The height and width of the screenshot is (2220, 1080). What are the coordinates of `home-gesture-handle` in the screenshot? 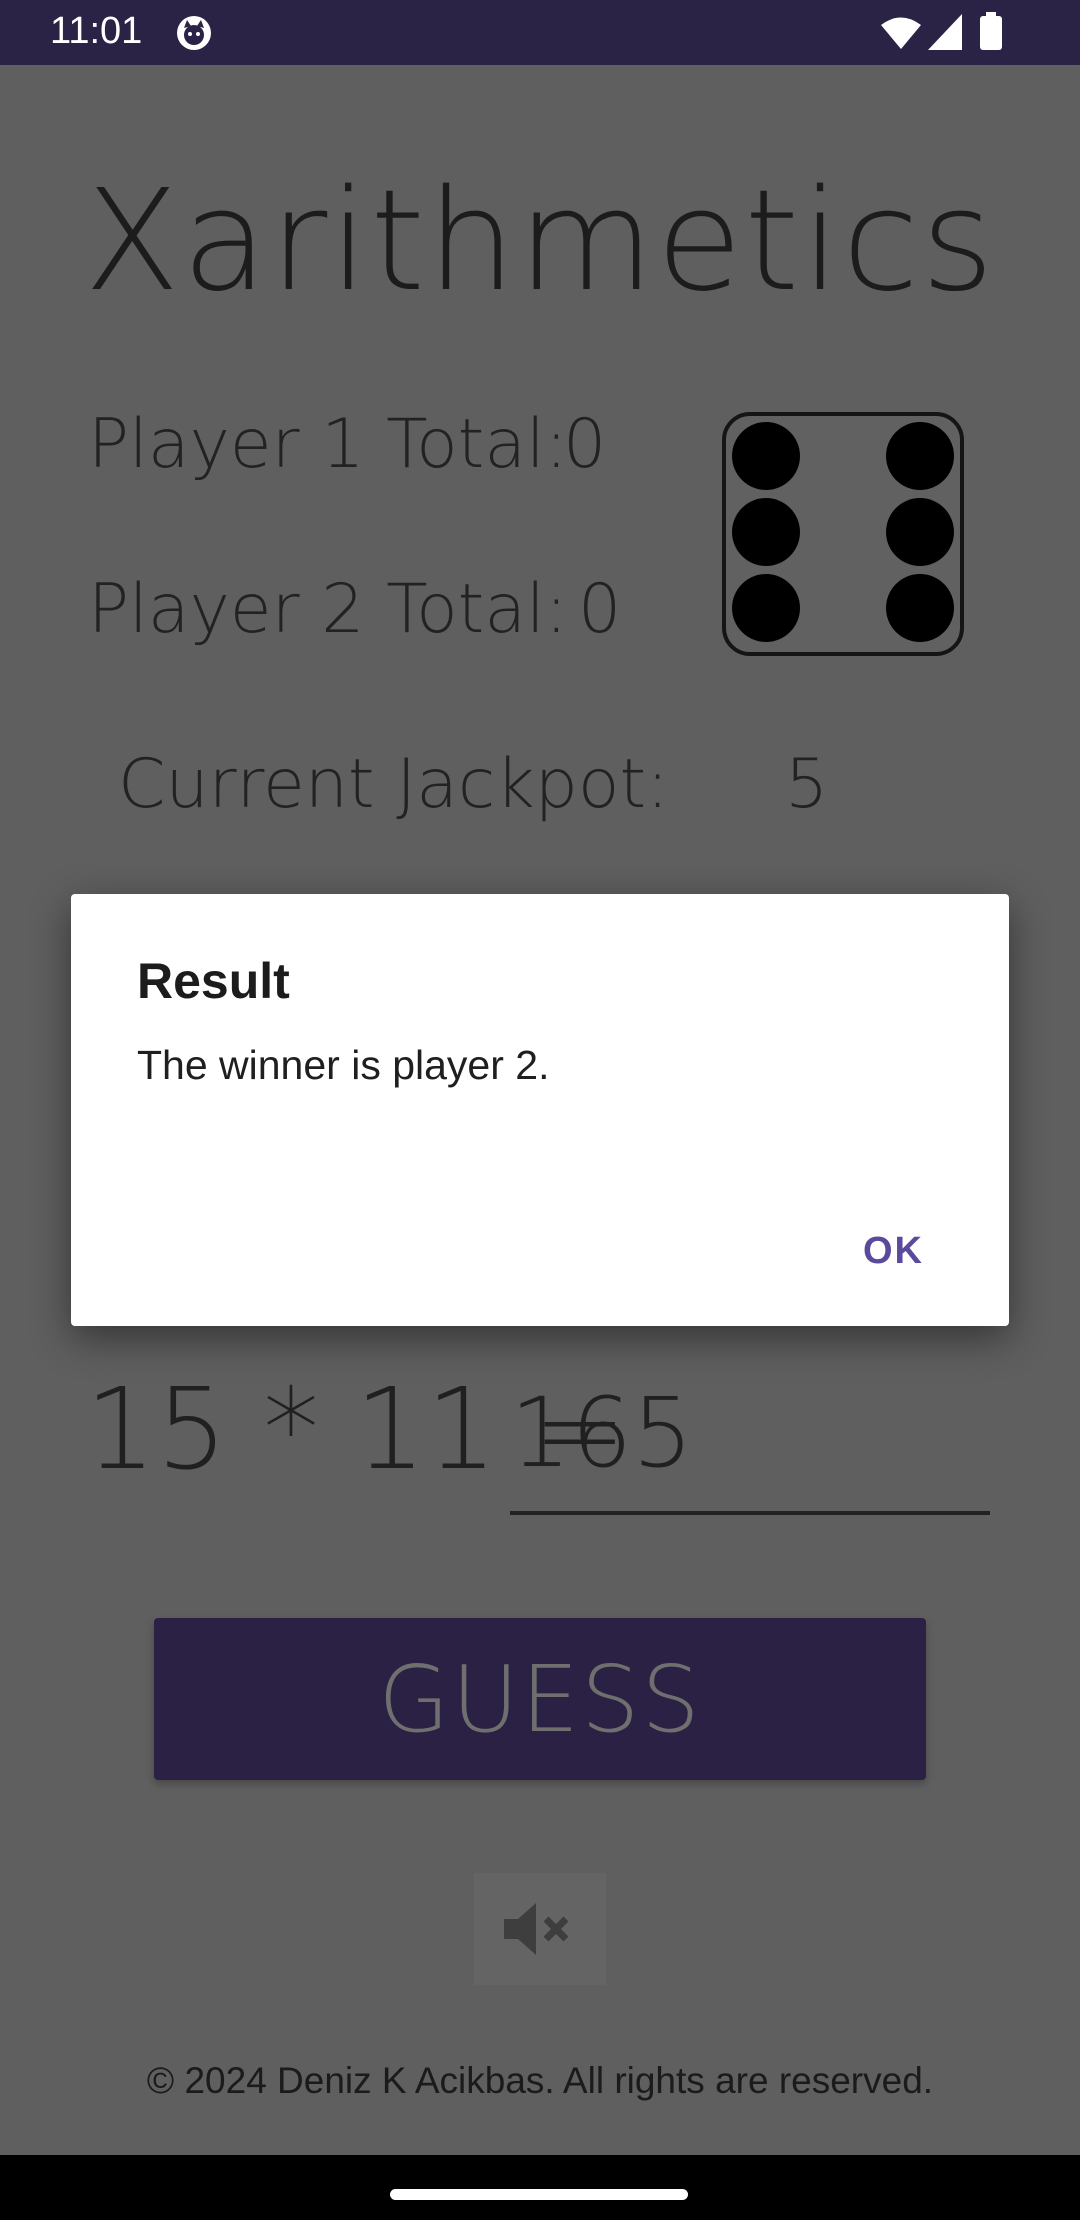 It's located at (539, 2194).